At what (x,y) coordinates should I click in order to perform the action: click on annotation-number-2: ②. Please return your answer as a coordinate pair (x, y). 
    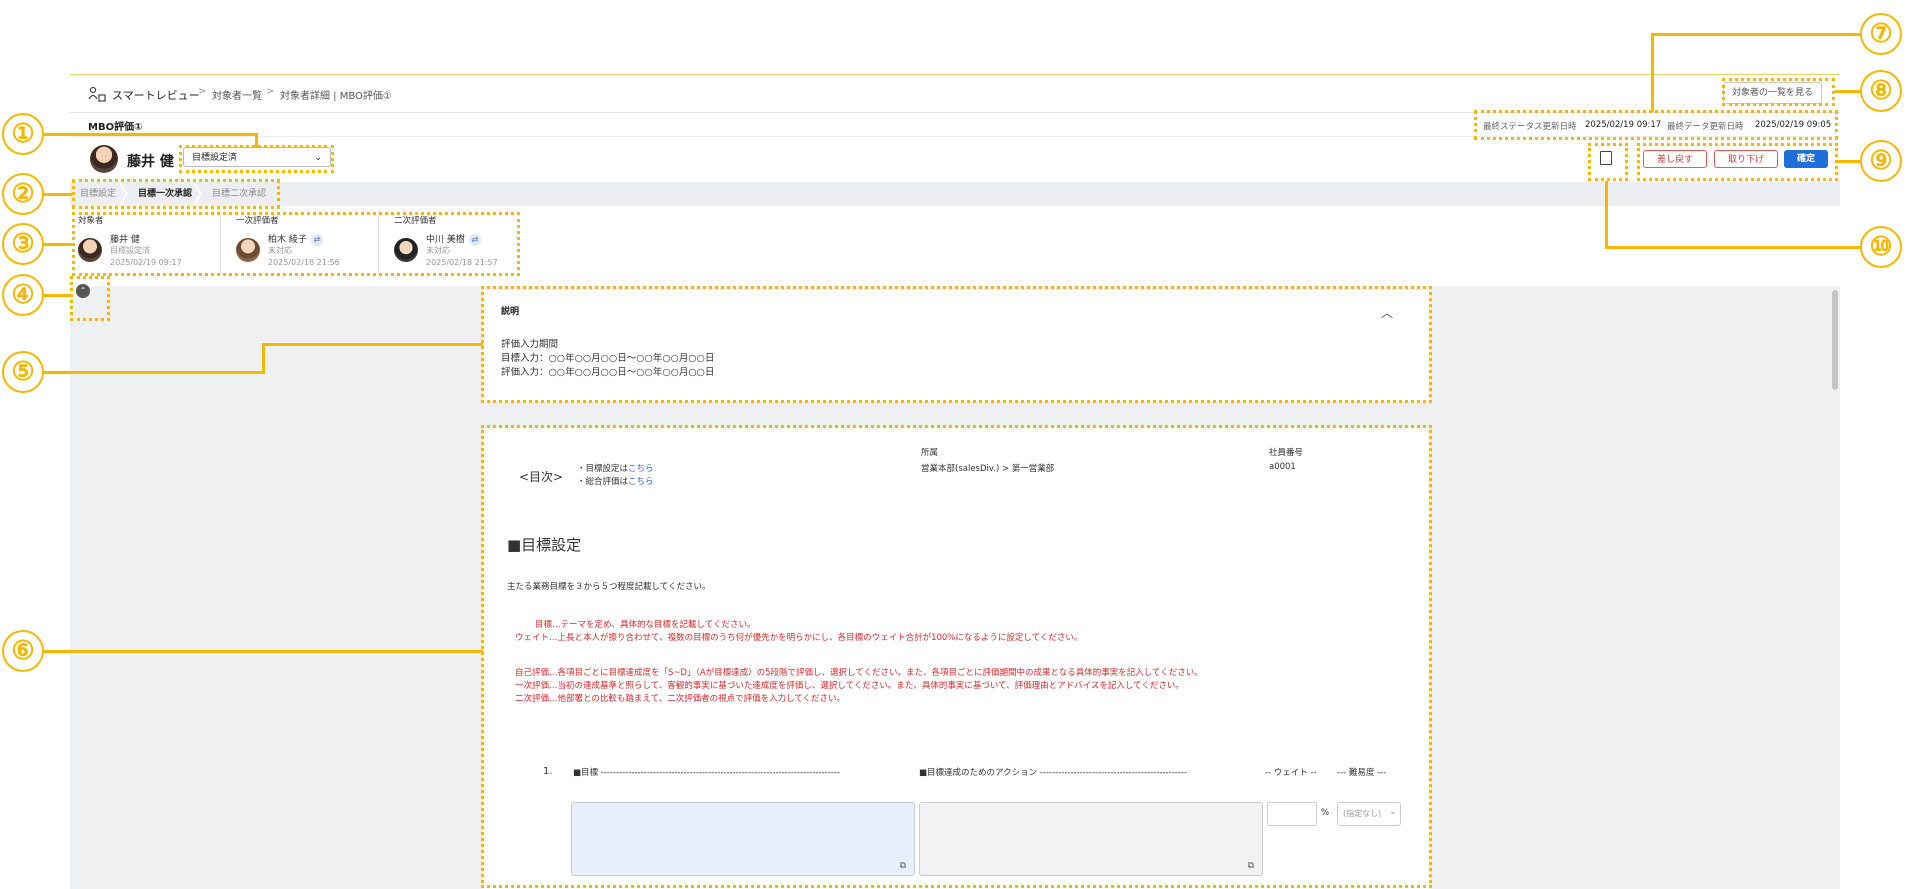
    Looking at the image, I should click on (23, 194).